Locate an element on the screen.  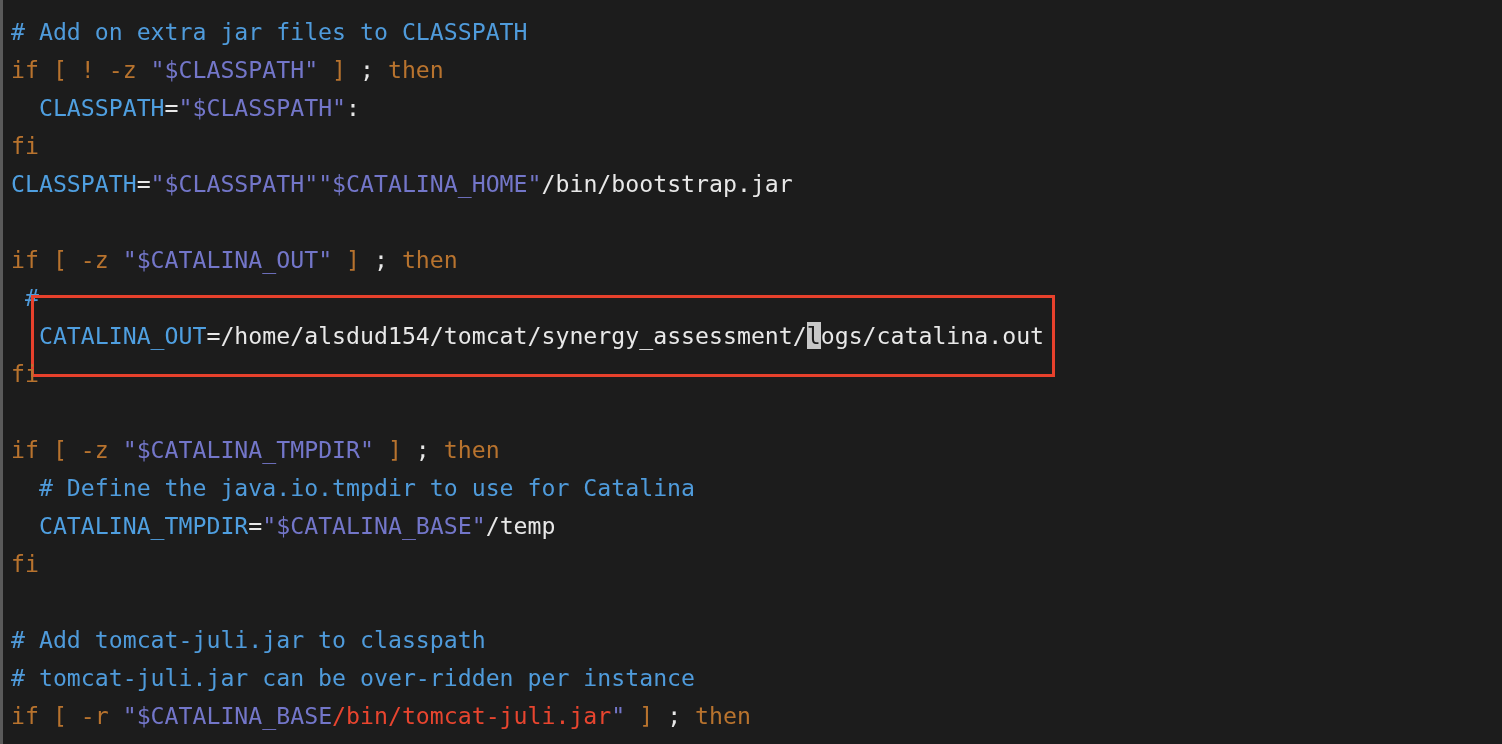
code-token: ogs/catalina.out is located at coordinates (932, 335).